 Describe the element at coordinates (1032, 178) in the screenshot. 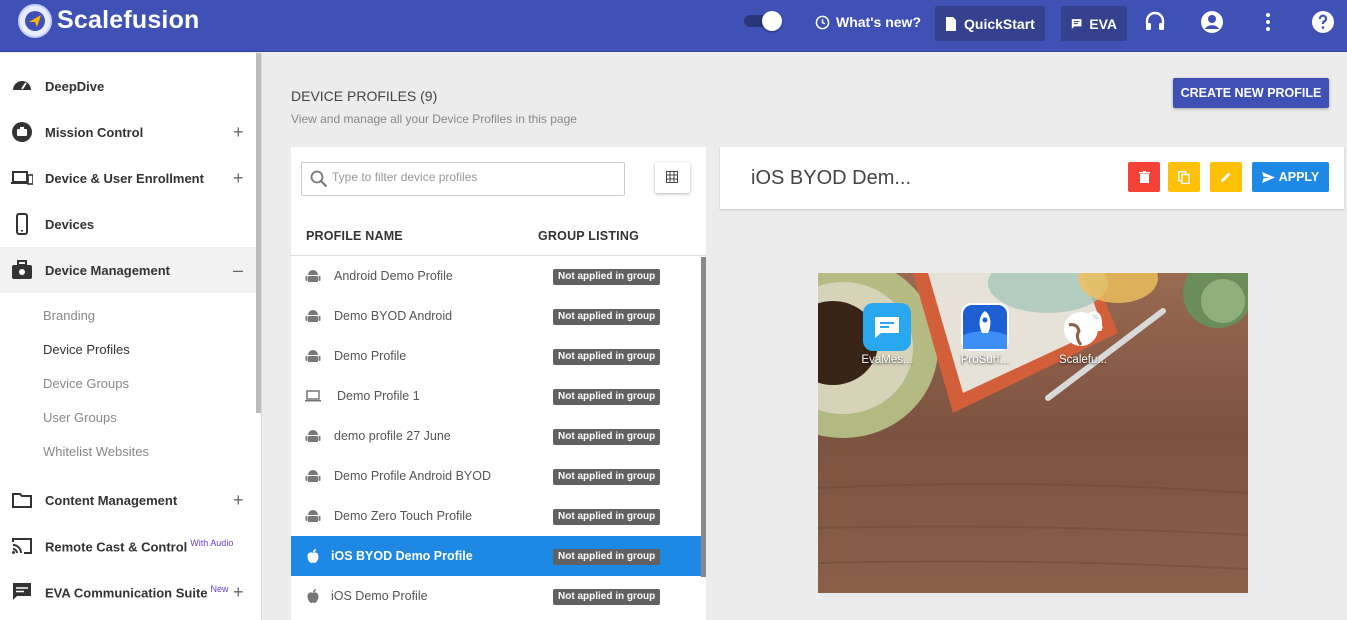

I see `profile-detail-header: iOS BYOD Dem... APPLY` at that location.